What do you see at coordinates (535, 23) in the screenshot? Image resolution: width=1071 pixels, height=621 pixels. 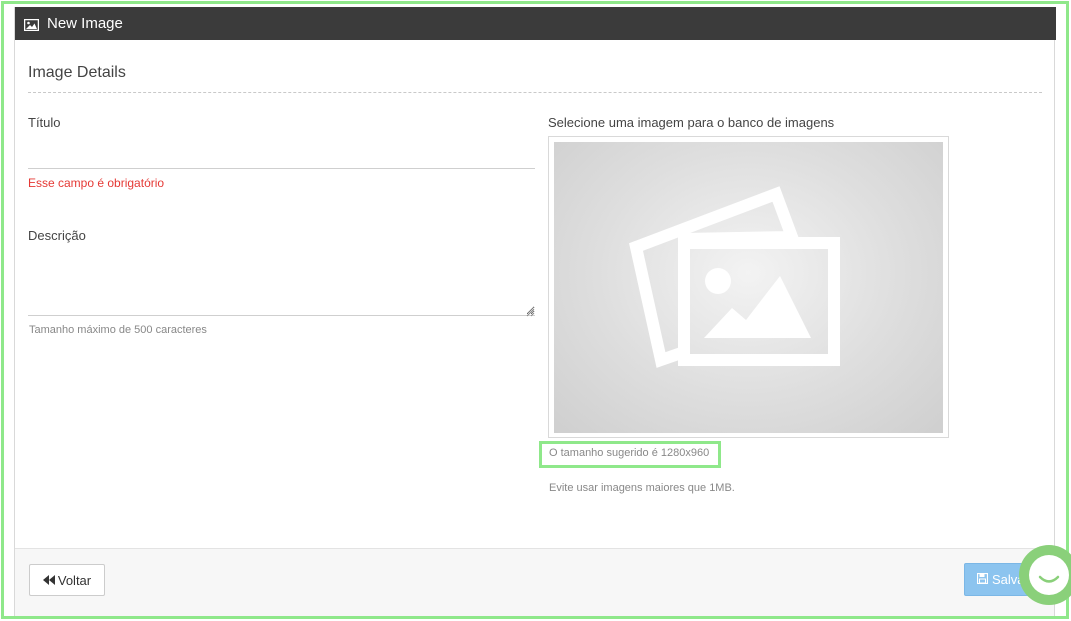 I see `panel-header: New Image` at bounding box center [535, 23].